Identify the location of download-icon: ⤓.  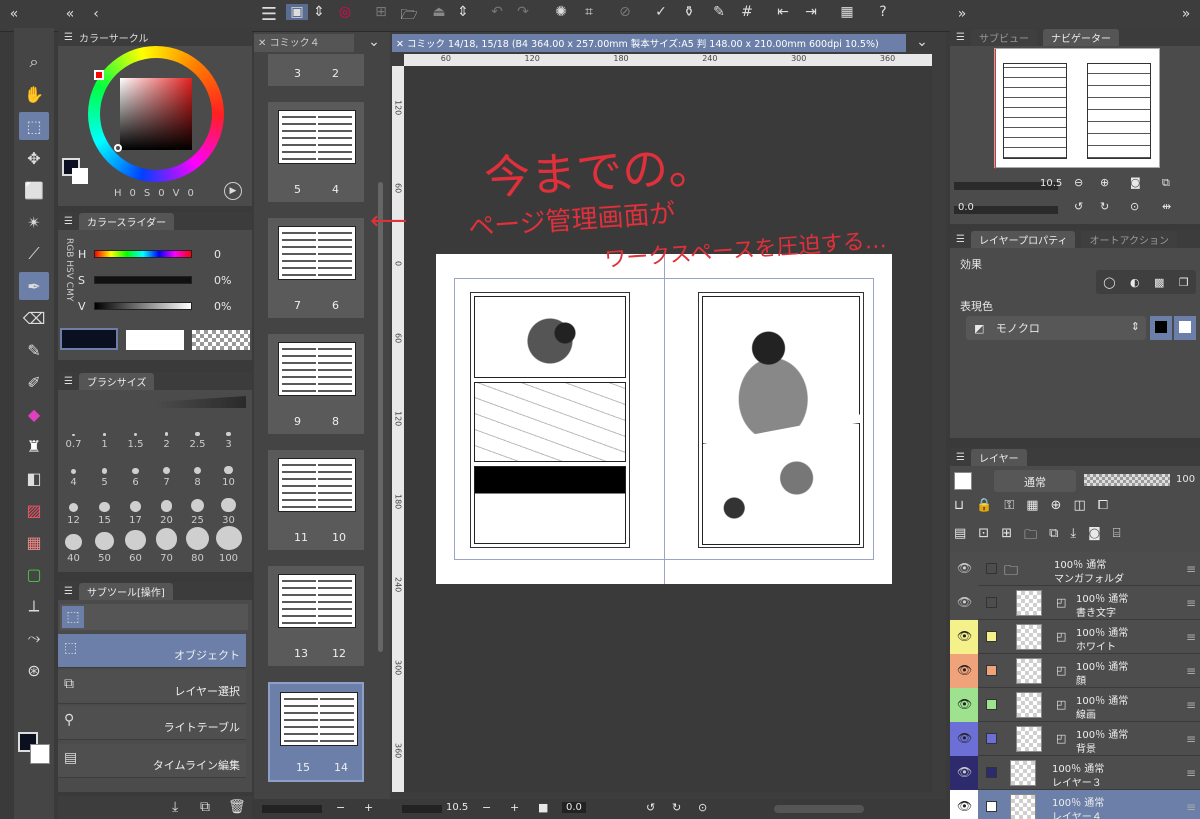
(175, 807).